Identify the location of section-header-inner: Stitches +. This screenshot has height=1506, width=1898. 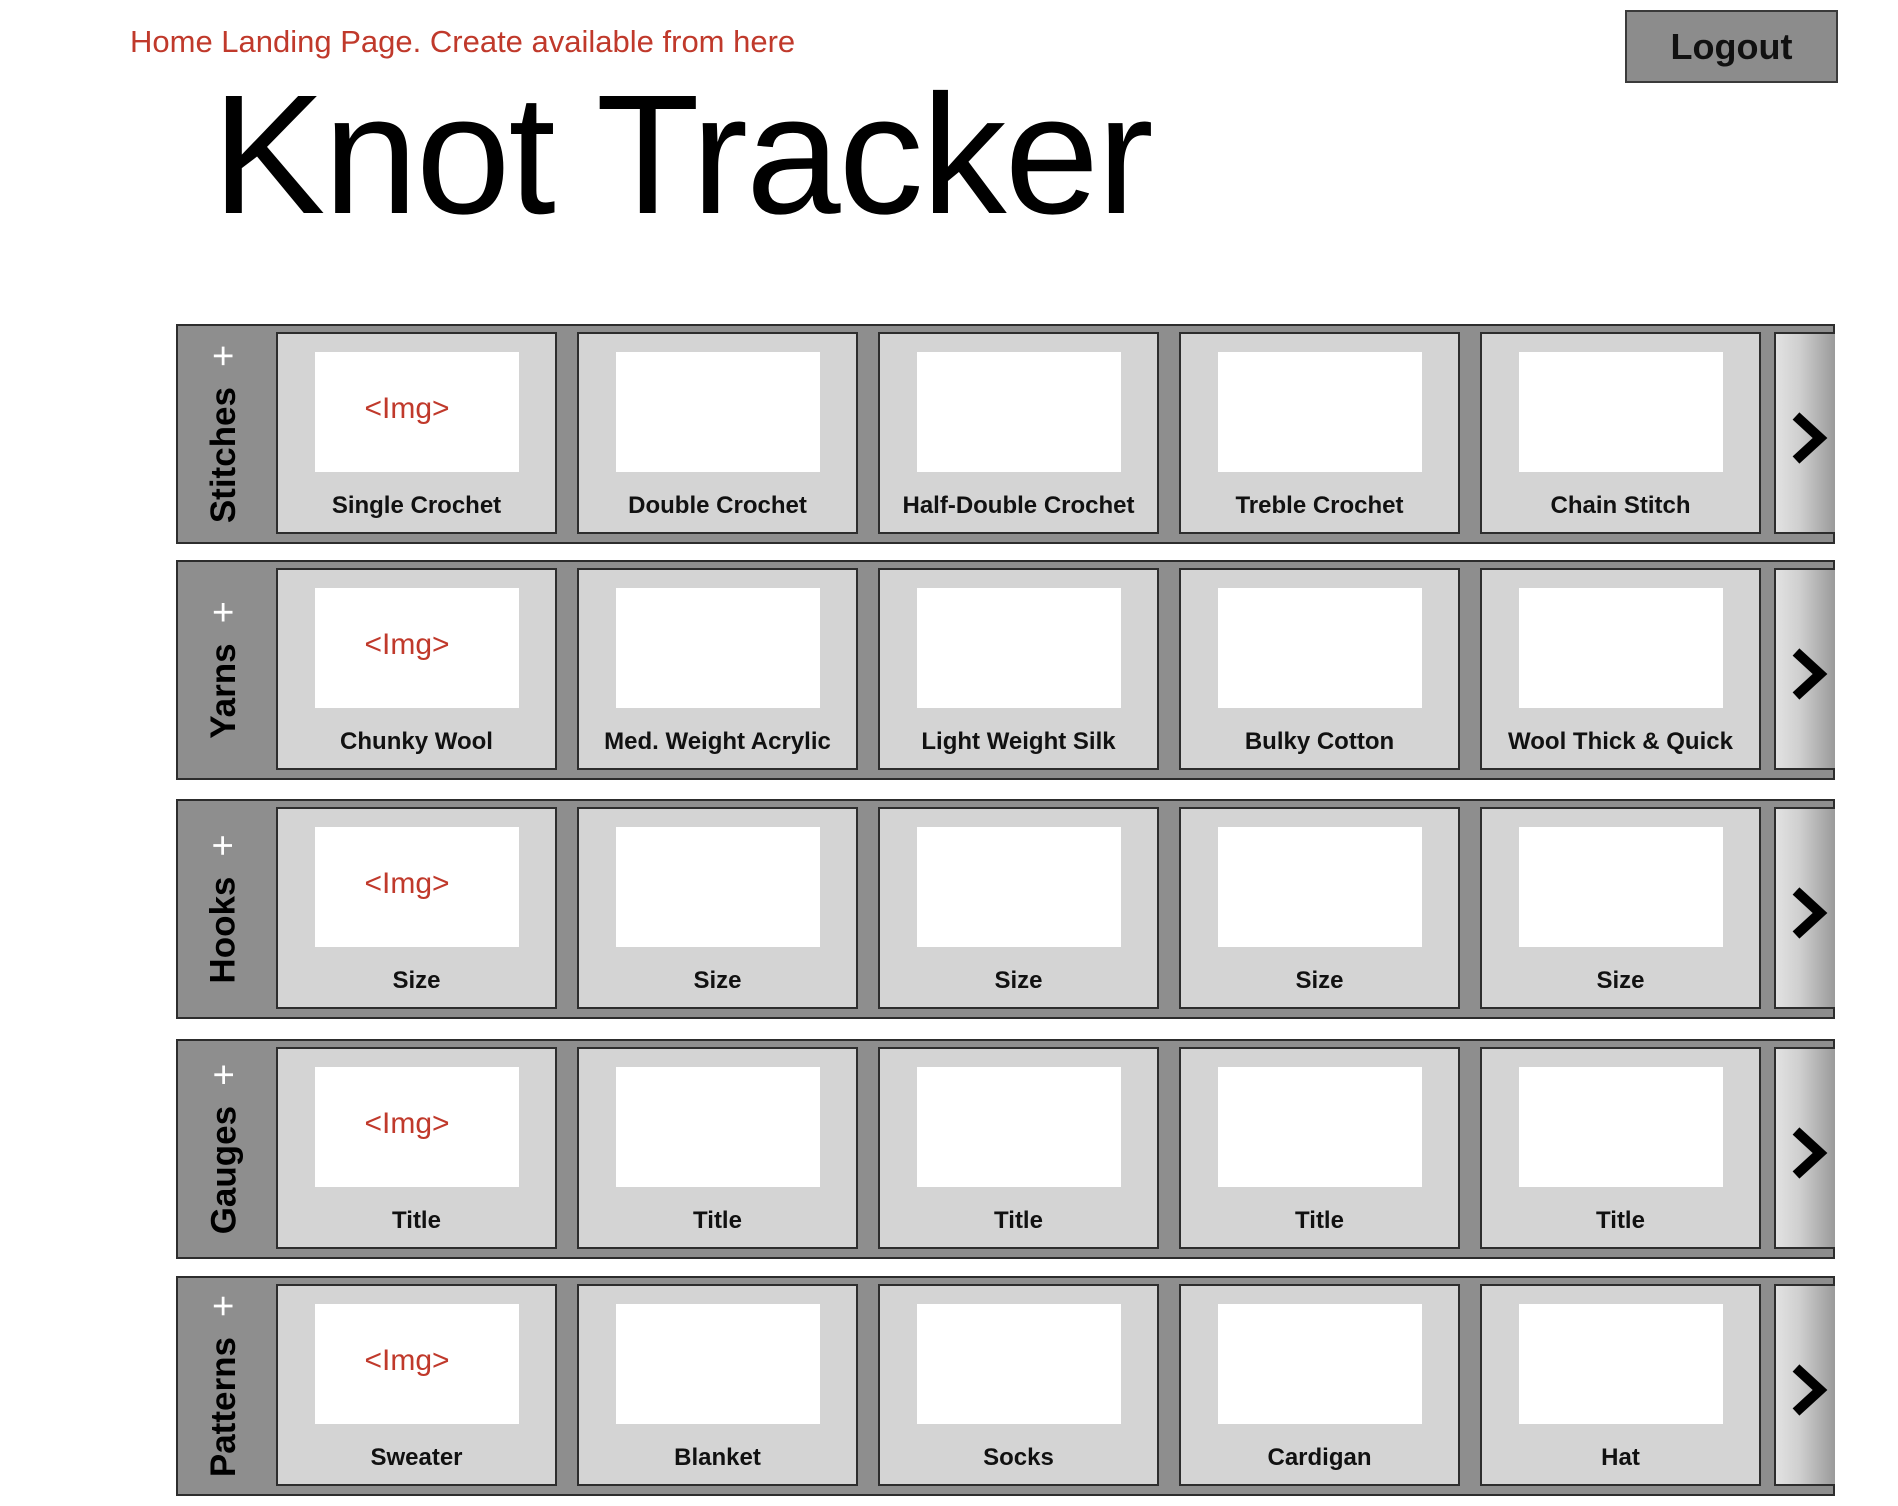
(224, 434).